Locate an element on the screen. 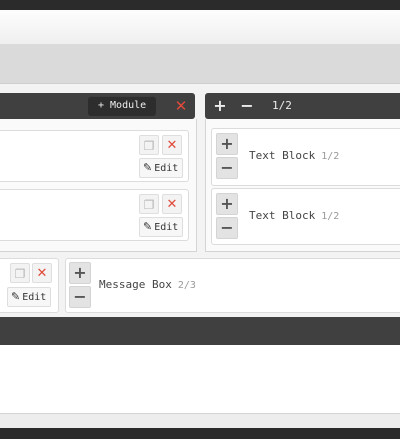 This screenshot has height=439, width=400. row-header-bottom is located at coordinates (200, 331).